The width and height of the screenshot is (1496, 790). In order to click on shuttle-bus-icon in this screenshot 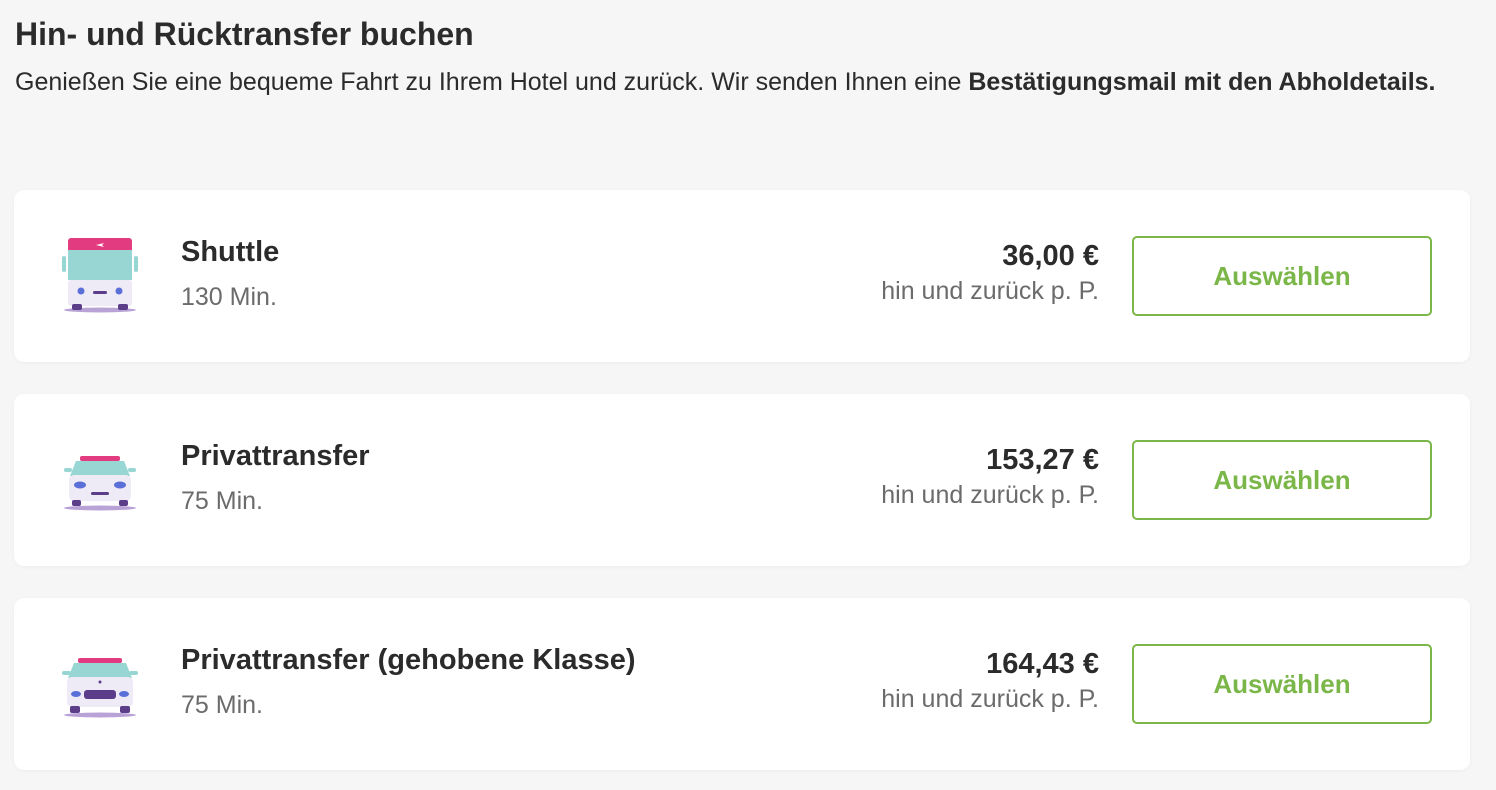, I will do `click(100, 274)`.